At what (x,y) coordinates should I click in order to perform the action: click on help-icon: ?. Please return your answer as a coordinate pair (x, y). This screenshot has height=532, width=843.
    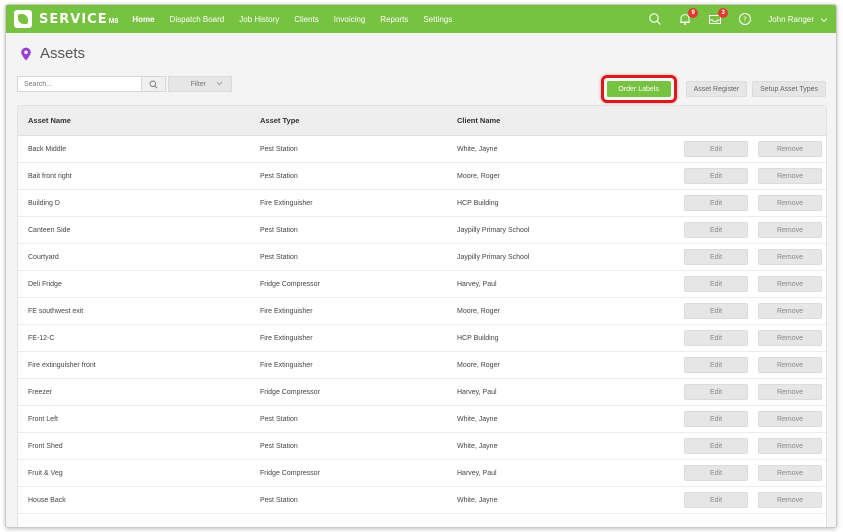
    Looking at the image, I should click on (745, 19).